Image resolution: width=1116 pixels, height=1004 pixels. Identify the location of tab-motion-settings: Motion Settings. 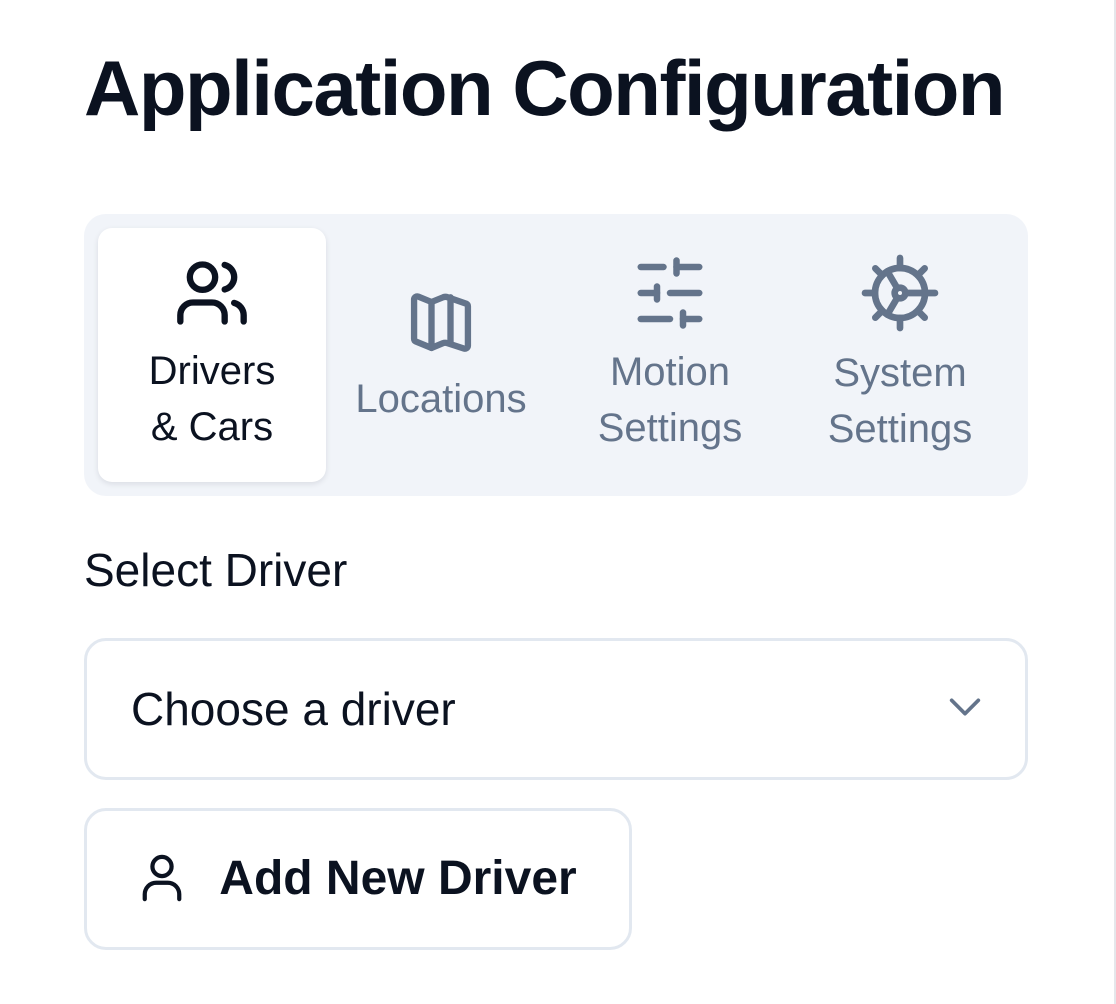
(670, 355).